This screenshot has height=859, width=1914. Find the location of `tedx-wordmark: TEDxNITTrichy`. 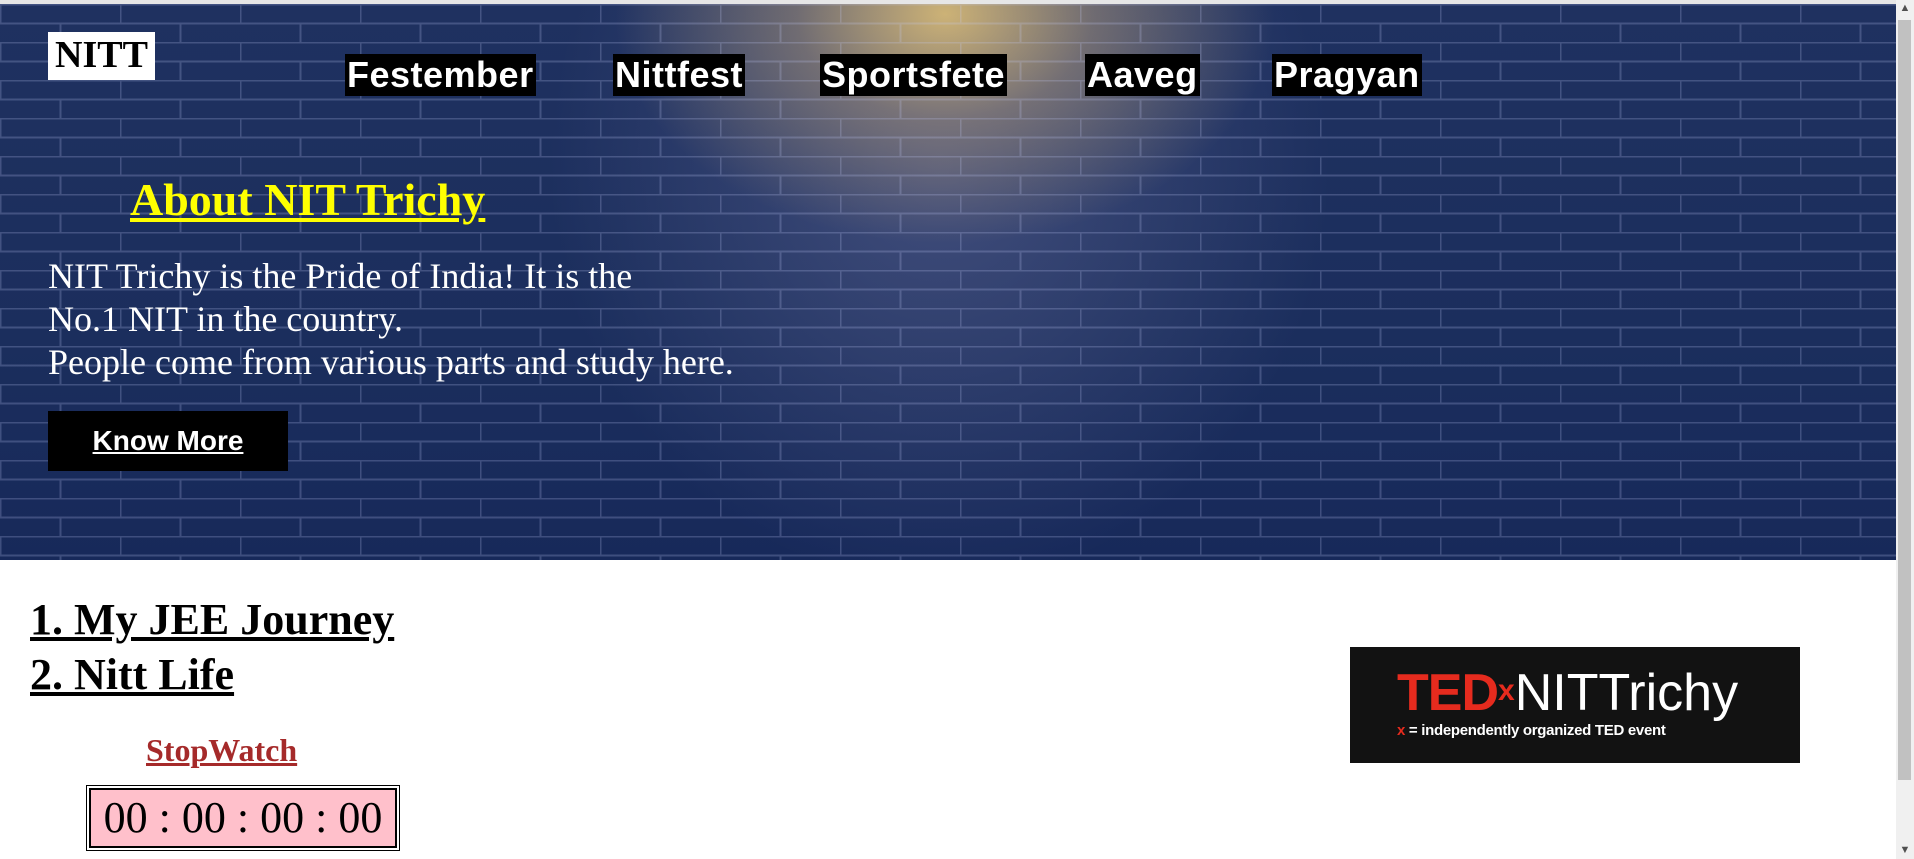

tedx-wordmark: TEDxNITTrichy is located at coordinates (1567, 693).